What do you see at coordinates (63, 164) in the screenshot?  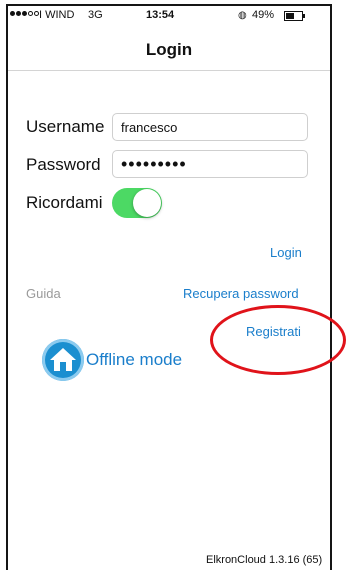 I see `password-label: Password` at bounding box center [63, 164].